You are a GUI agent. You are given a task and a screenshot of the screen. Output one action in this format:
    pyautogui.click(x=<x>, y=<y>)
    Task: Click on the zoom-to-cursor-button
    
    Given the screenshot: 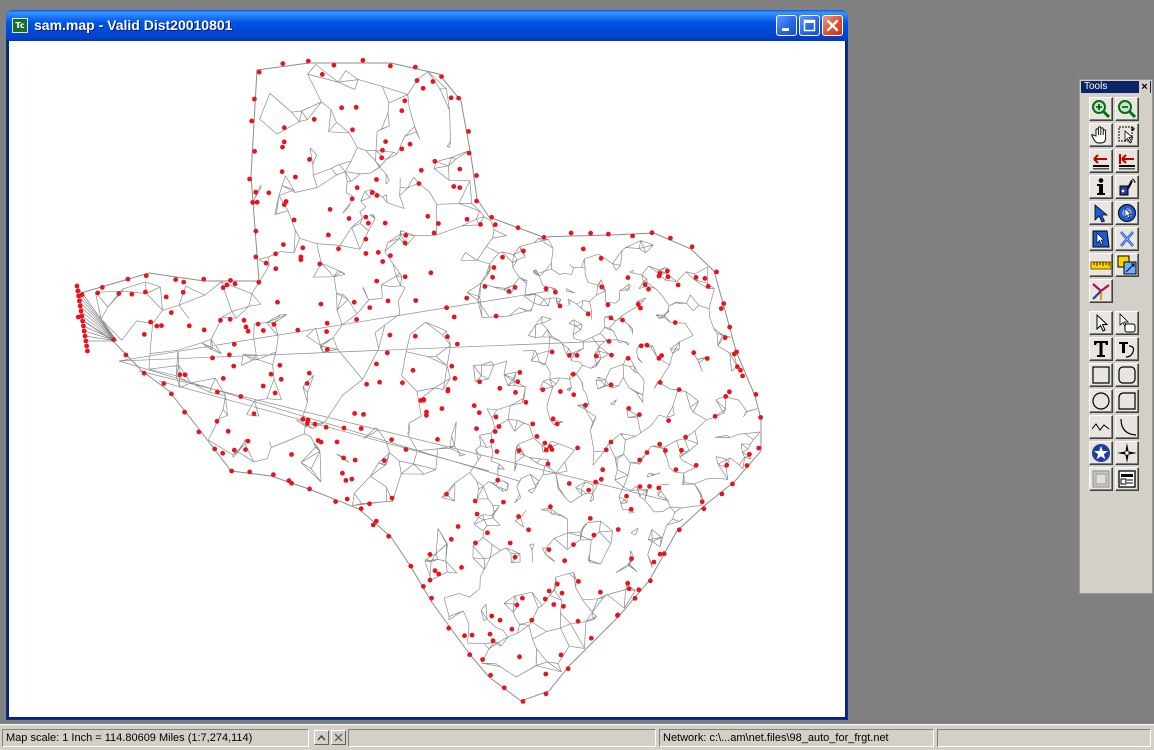 What is the action you would take?
    pyautogui.click(x=1127, y=135)
    